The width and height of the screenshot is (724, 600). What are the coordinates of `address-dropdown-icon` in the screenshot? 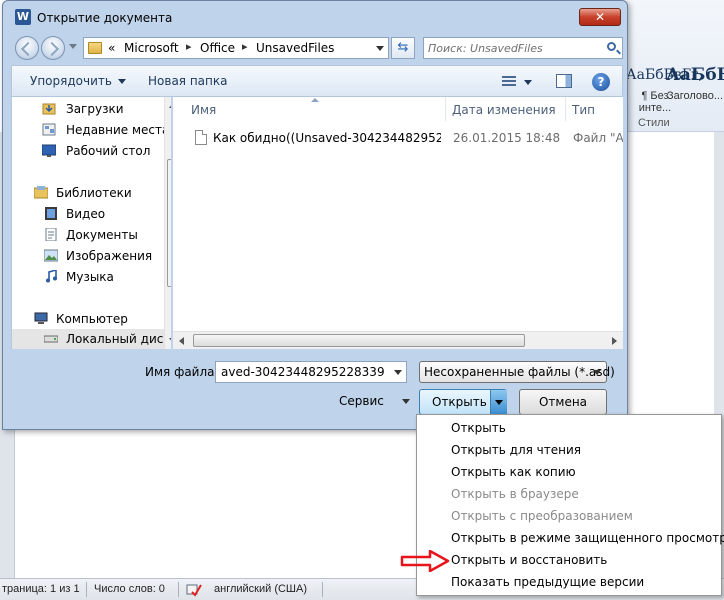 It's located at (380, 48).